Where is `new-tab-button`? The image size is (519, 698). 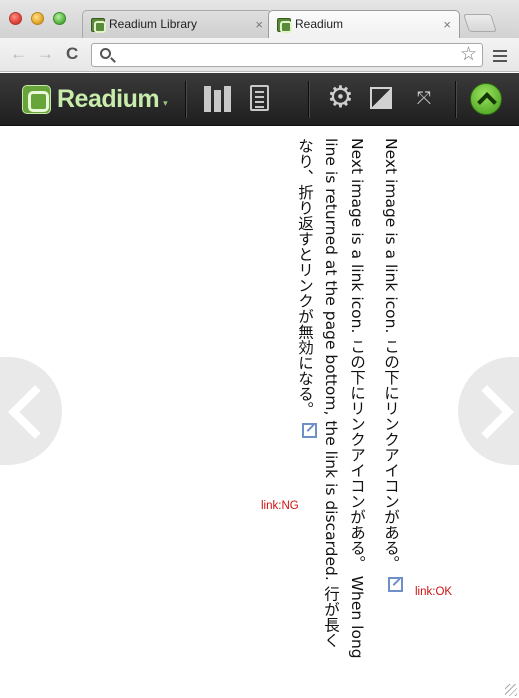
new-tab-button is located at coordinates (480, 23).